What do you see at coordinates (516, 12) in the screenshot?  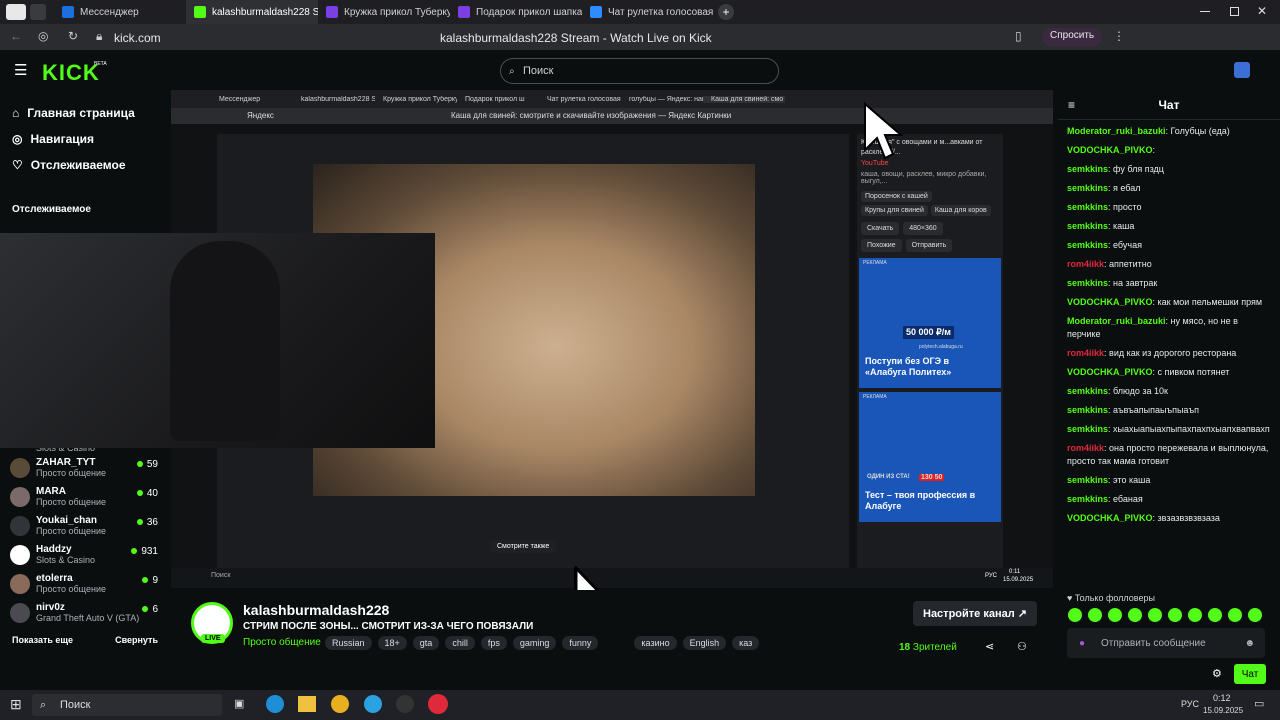 I see `tab-gift: Подарок прикол шапка-н` at bounding box center [516, 12].